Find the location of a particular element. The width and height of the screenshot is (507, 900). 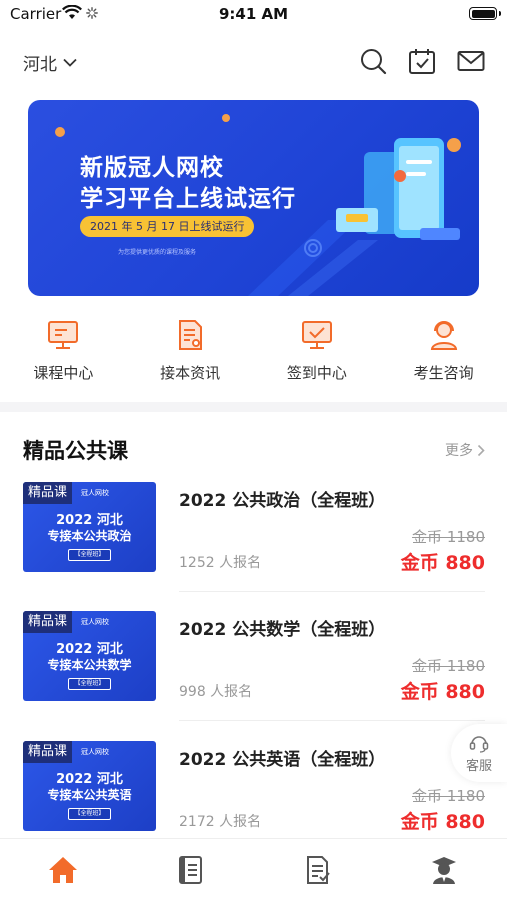

mail-icon is located at coordinates (471, 61).